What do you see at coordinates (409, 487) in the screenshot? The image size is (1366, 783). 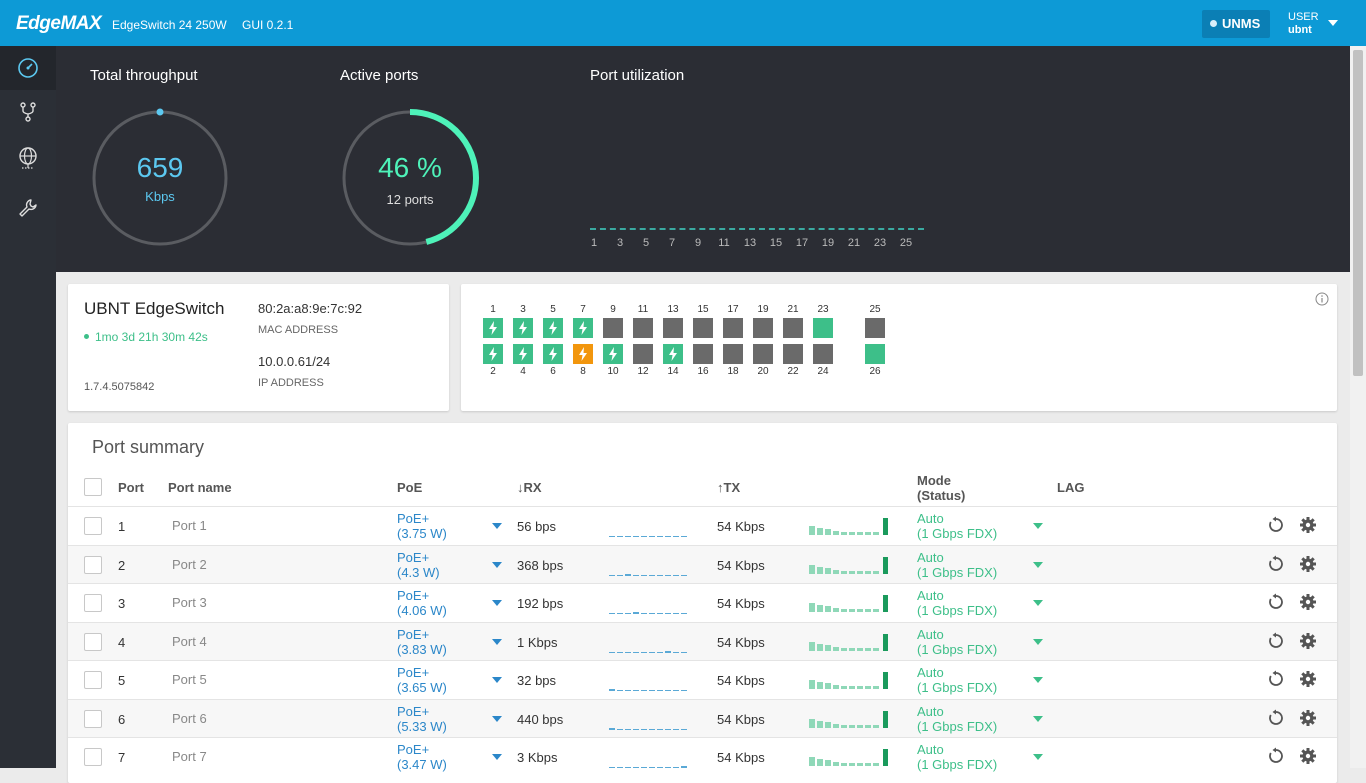 I see `header-poe: PoE` at bounding box center [409, 487].